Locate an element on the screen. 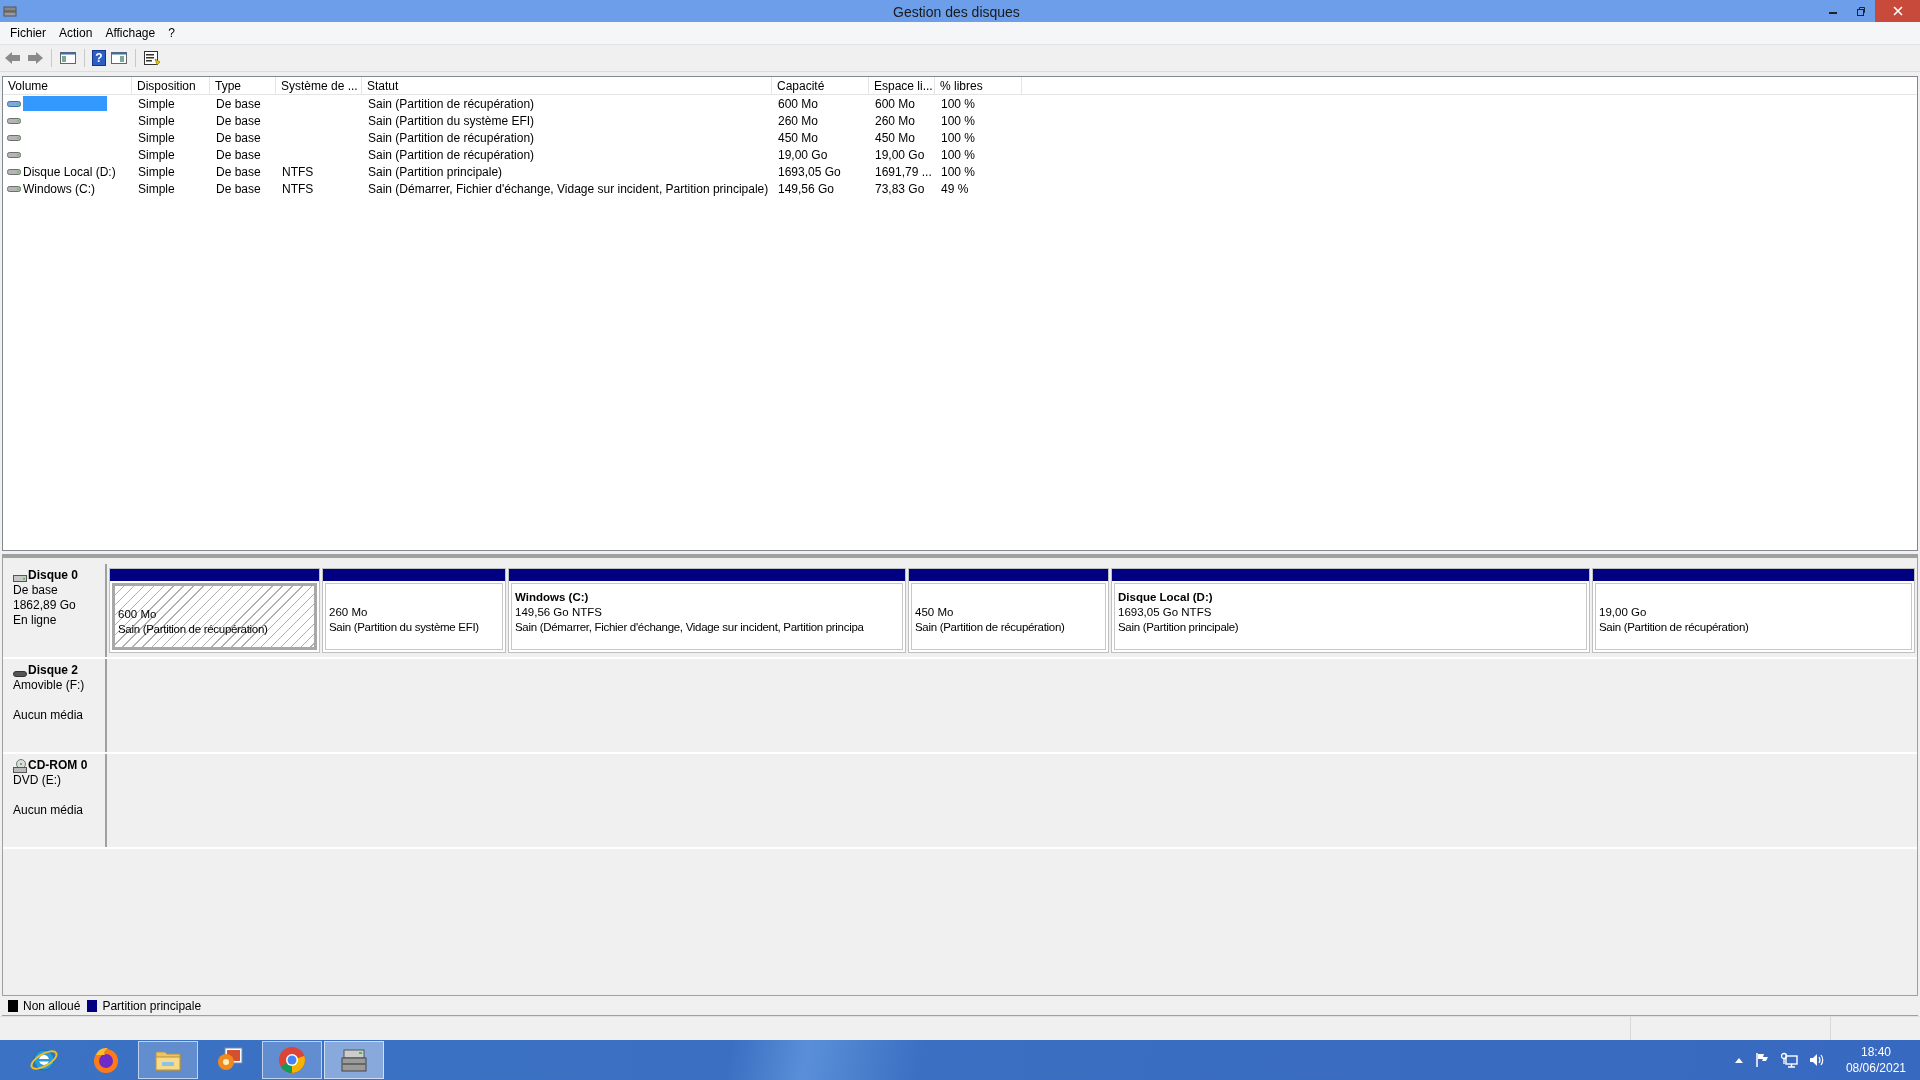 The image size is (1920, 1080). back-arrow-icon is located at coordinates (13, 58).